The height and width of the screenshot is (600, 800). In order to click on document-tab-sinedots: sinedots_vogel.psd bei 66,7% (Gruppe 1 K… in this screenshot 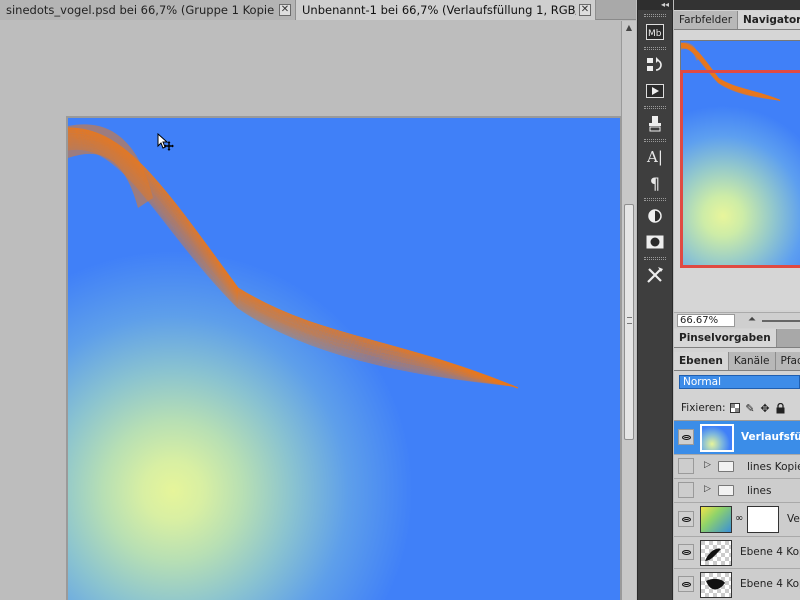, I will do `click(148, 10)`.